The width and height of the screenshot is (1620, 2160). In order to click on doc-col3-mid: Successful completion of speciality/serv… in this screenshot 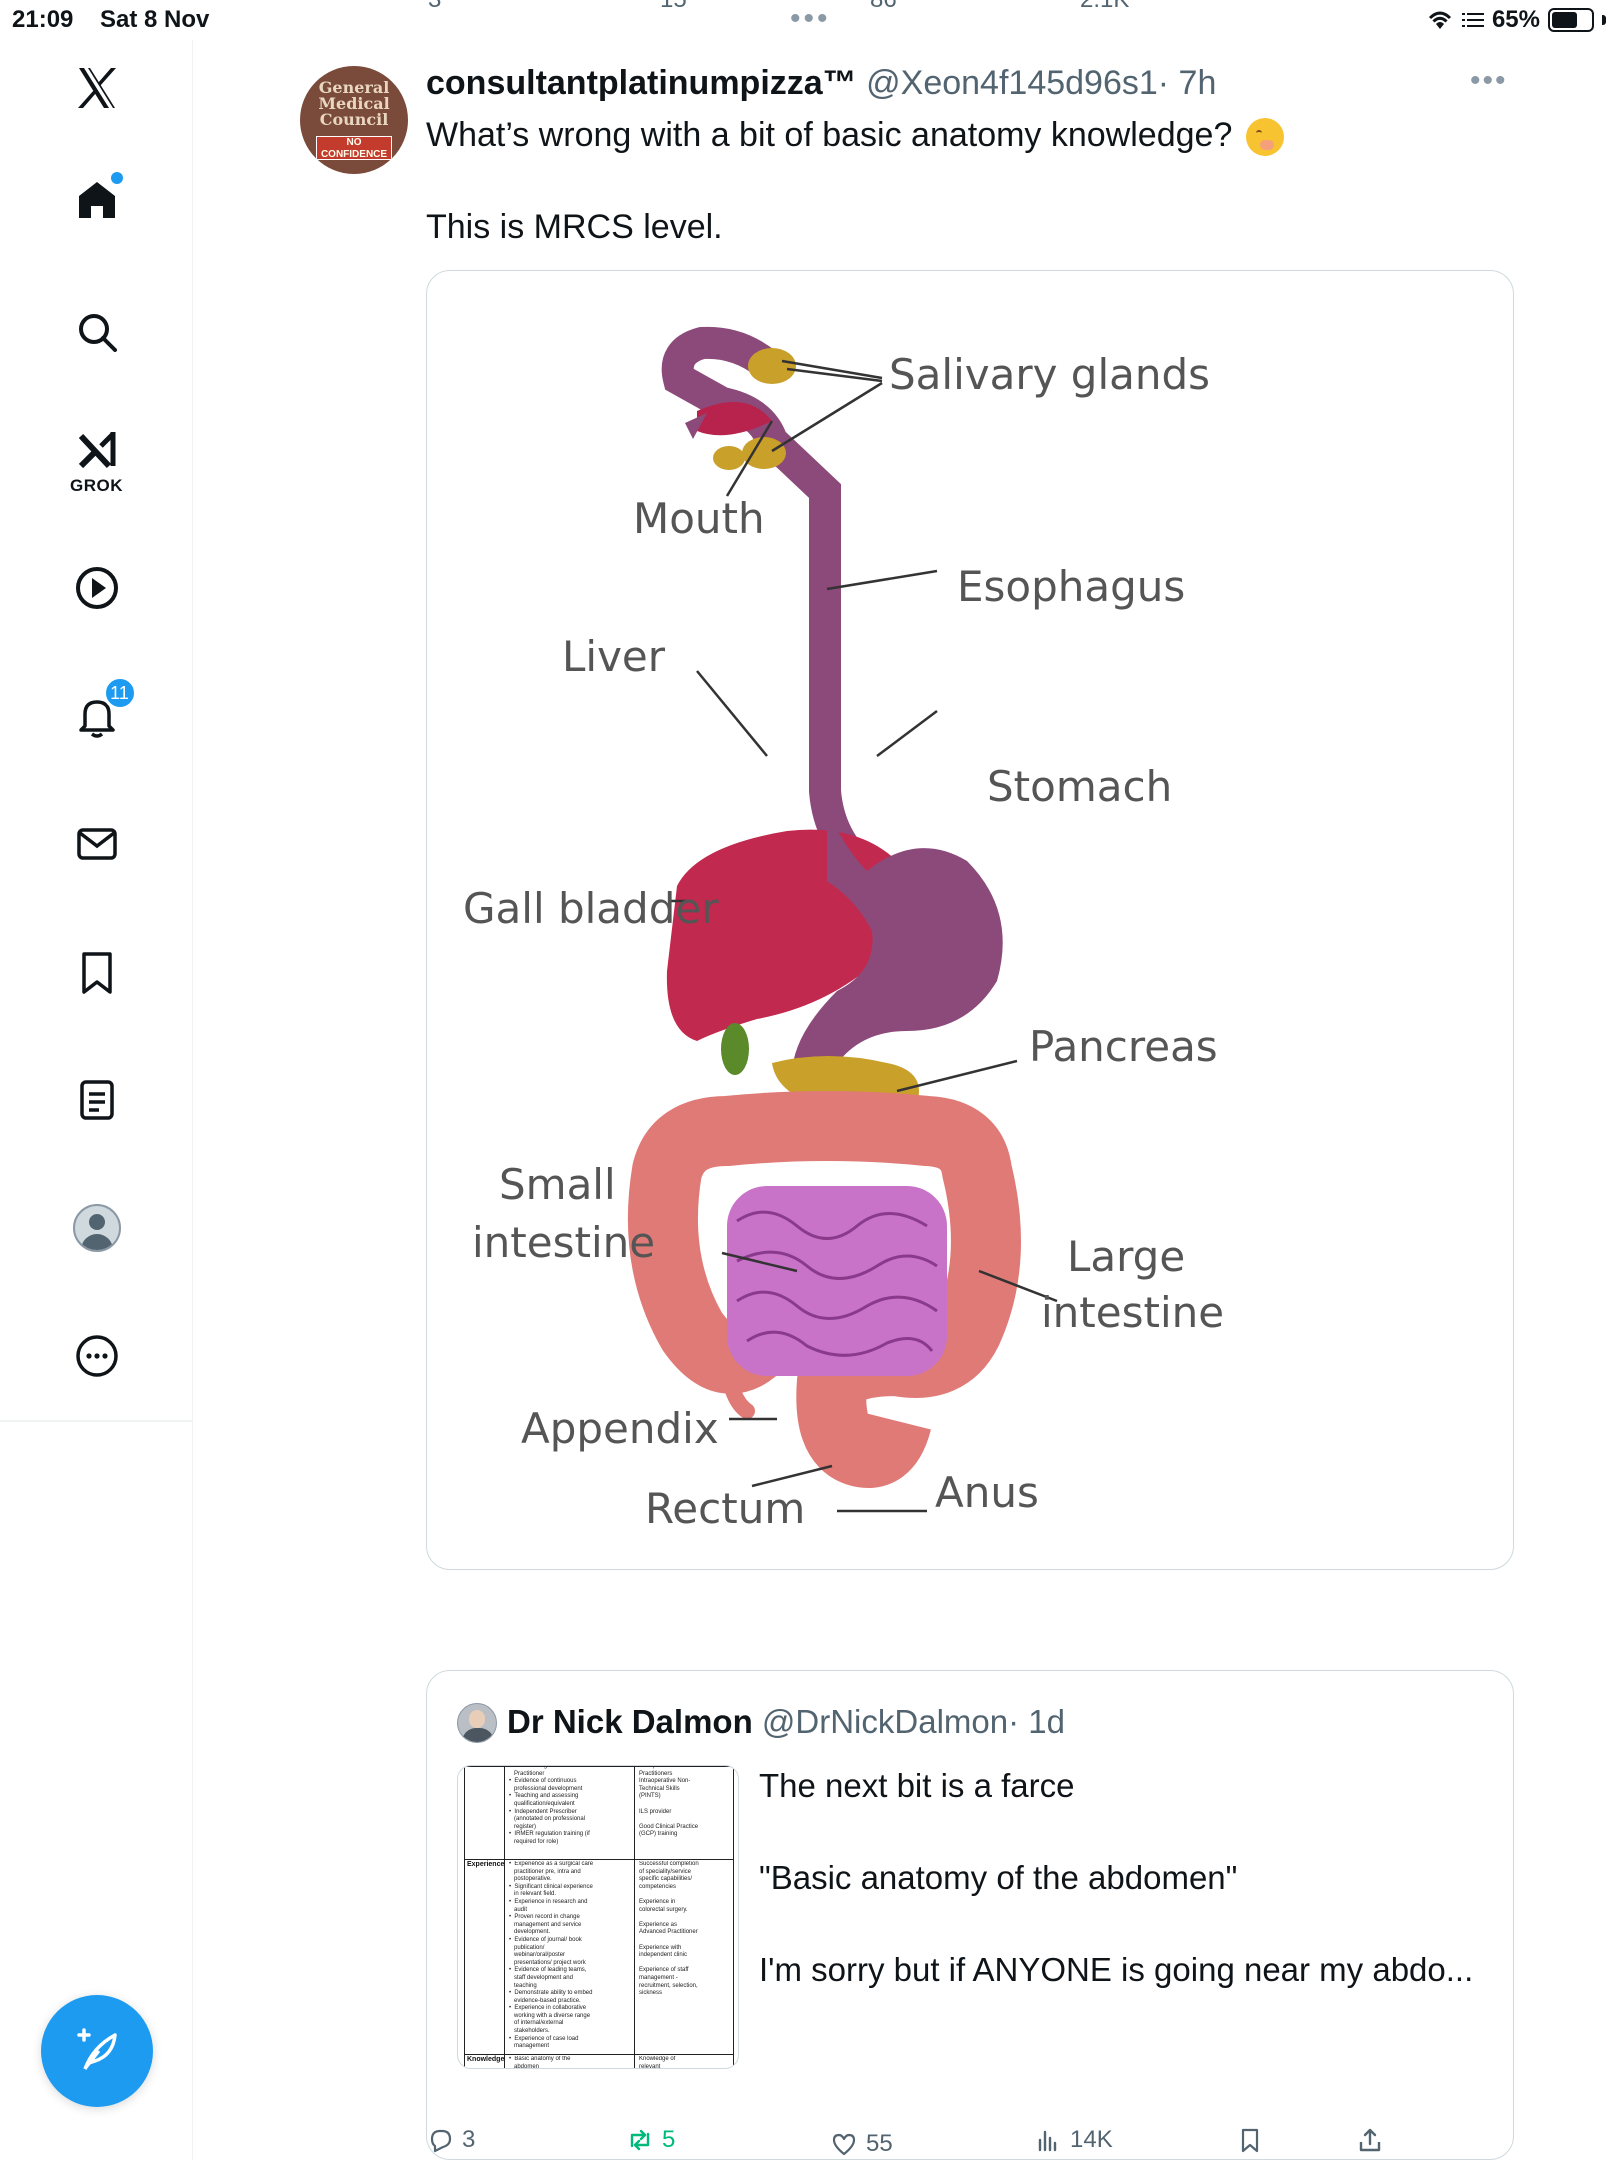, I will do `click(669, 1929)`.